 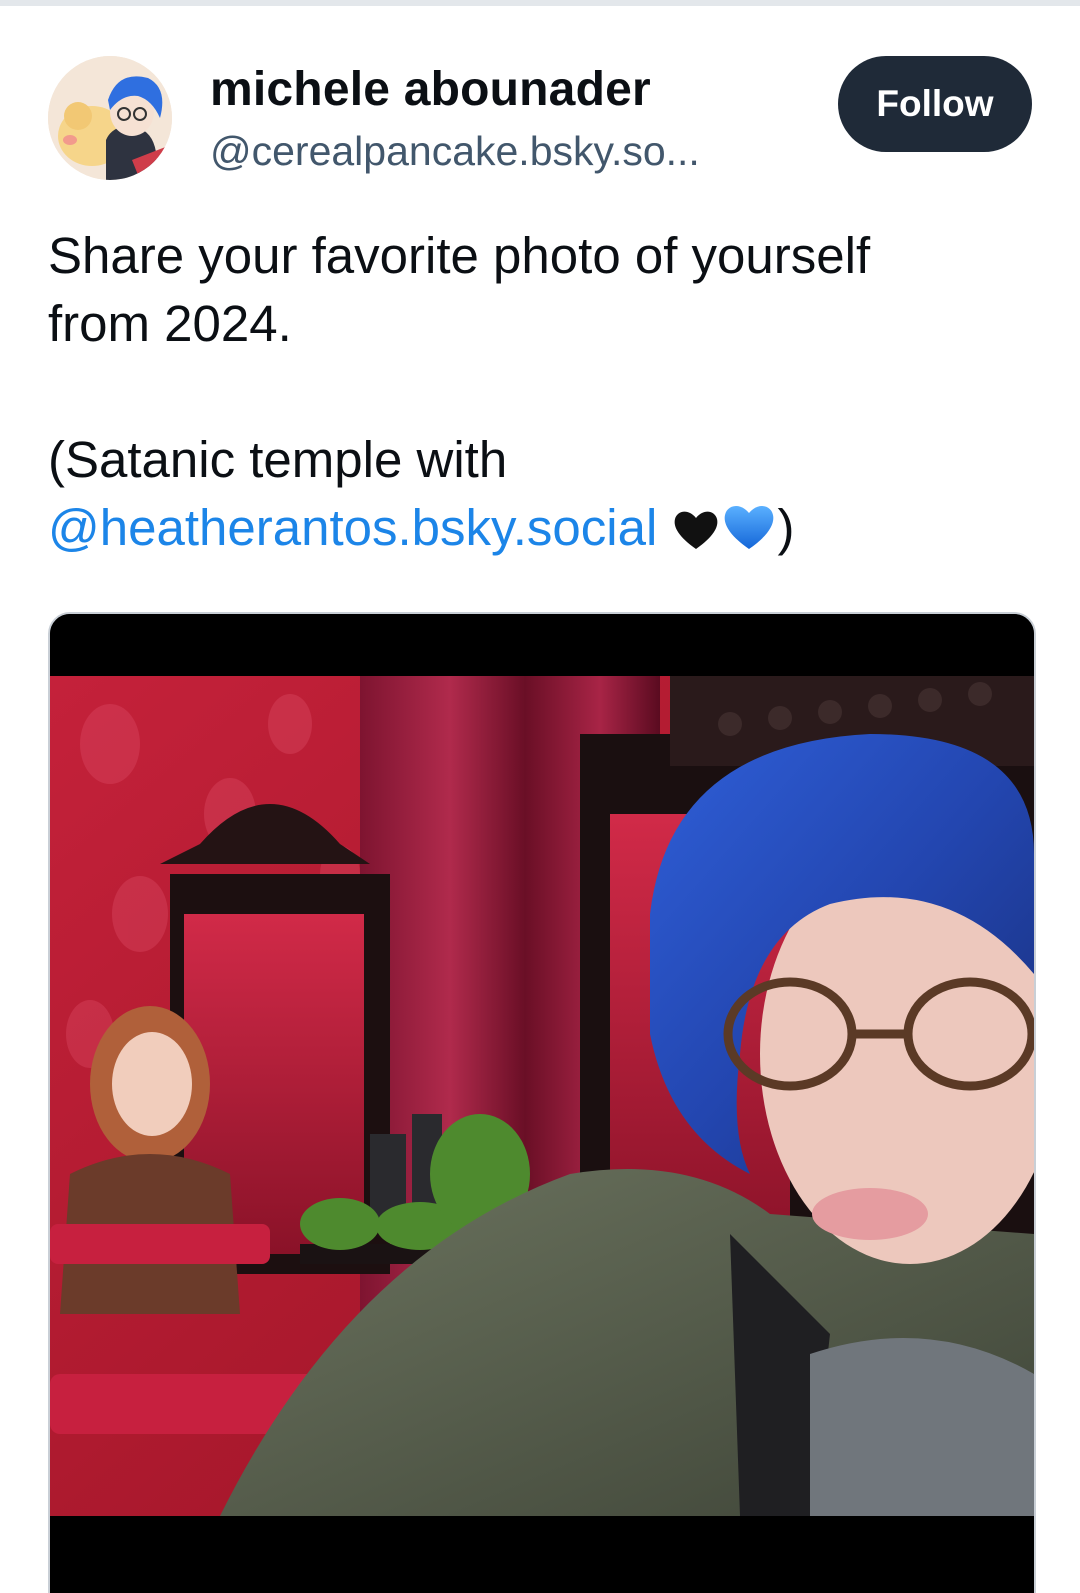 What do you see at coordinates (110, 118) in the screenshot?
I see `avatar` at bounding box center [110, 118].